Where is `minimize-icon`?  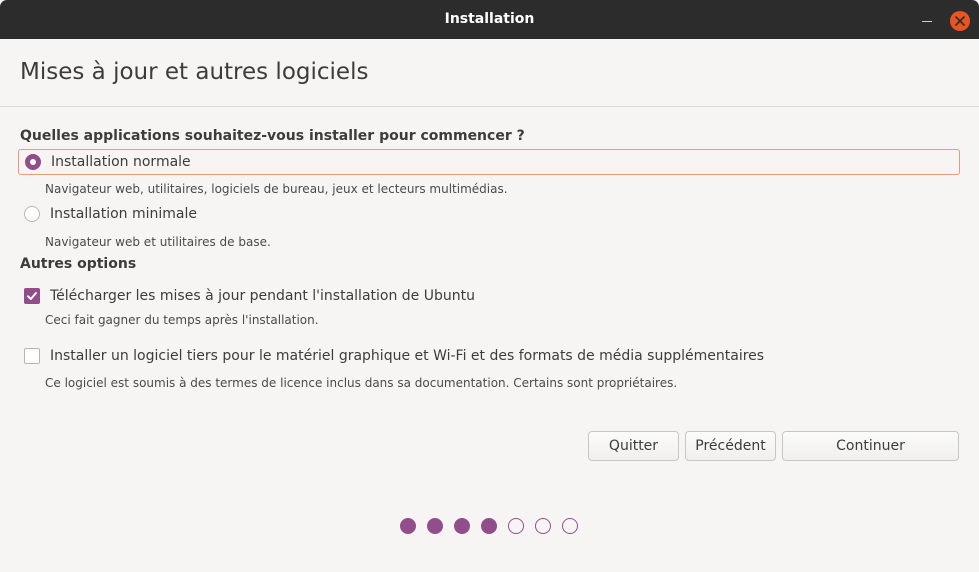
minimize-icon is located at coordinates (927, 21).